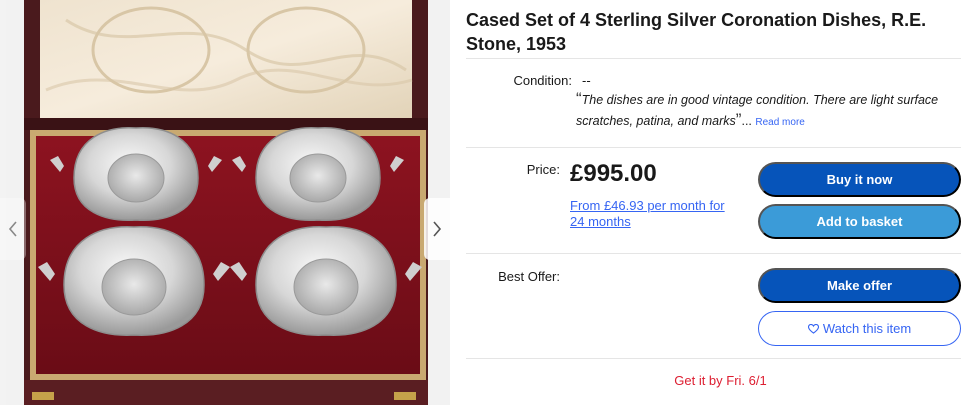 The height and width of the screenshot is (405, 975). What do you see at coordinates (813, 328) in the screenshot?
I see `heart-outline-icon` at bounding box center [813, 328].